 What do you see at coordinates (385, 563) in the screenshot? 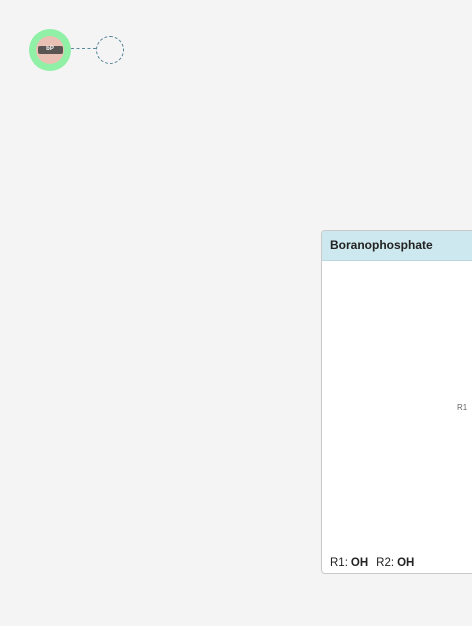
I see `r2-label: R2:` at bounding box center [385, 563].